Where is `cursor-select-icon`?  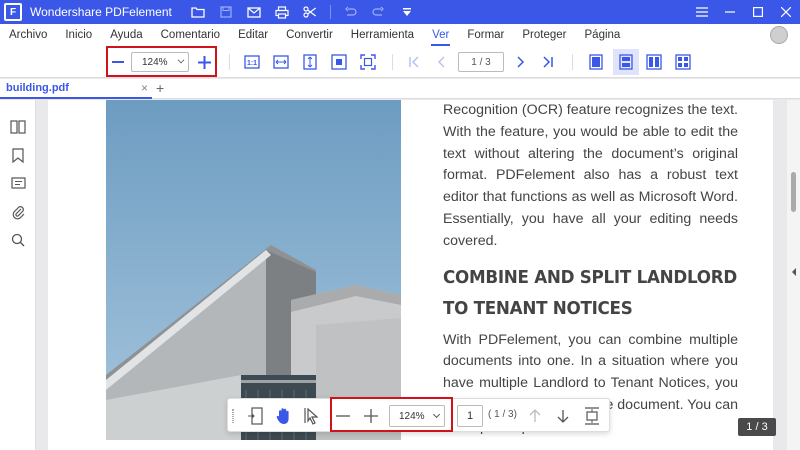
cursor-select-icon is located at coordinates (311, 416).